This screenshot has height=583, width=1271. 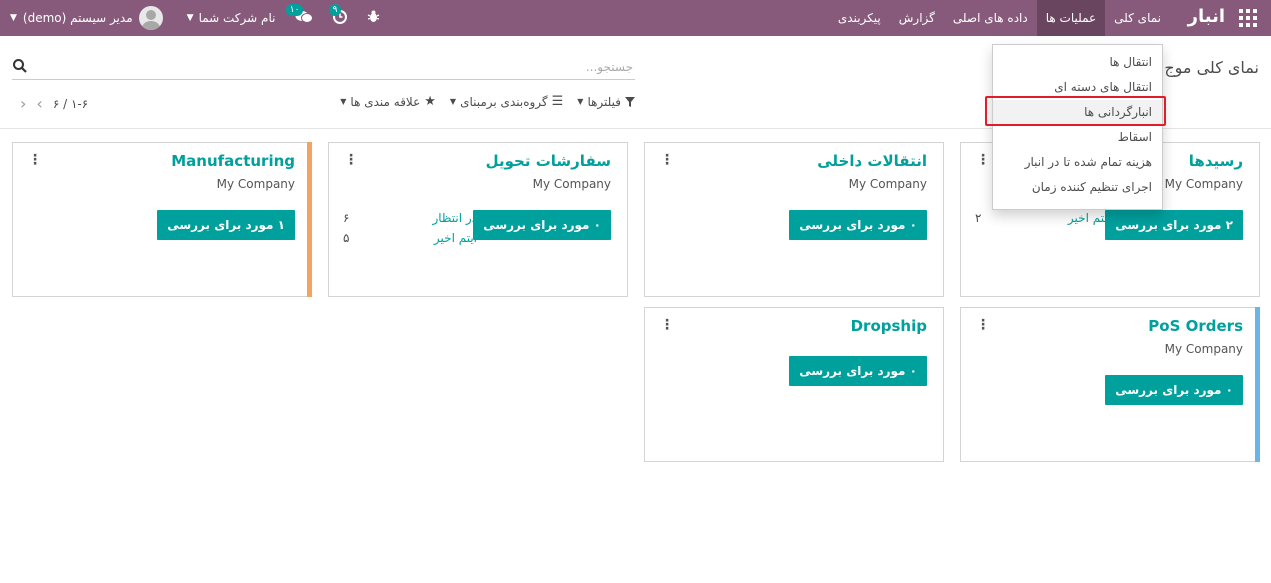 I want to click on pager: ‹ › ۱-۶ / ۶, so click(x=61, y=103).